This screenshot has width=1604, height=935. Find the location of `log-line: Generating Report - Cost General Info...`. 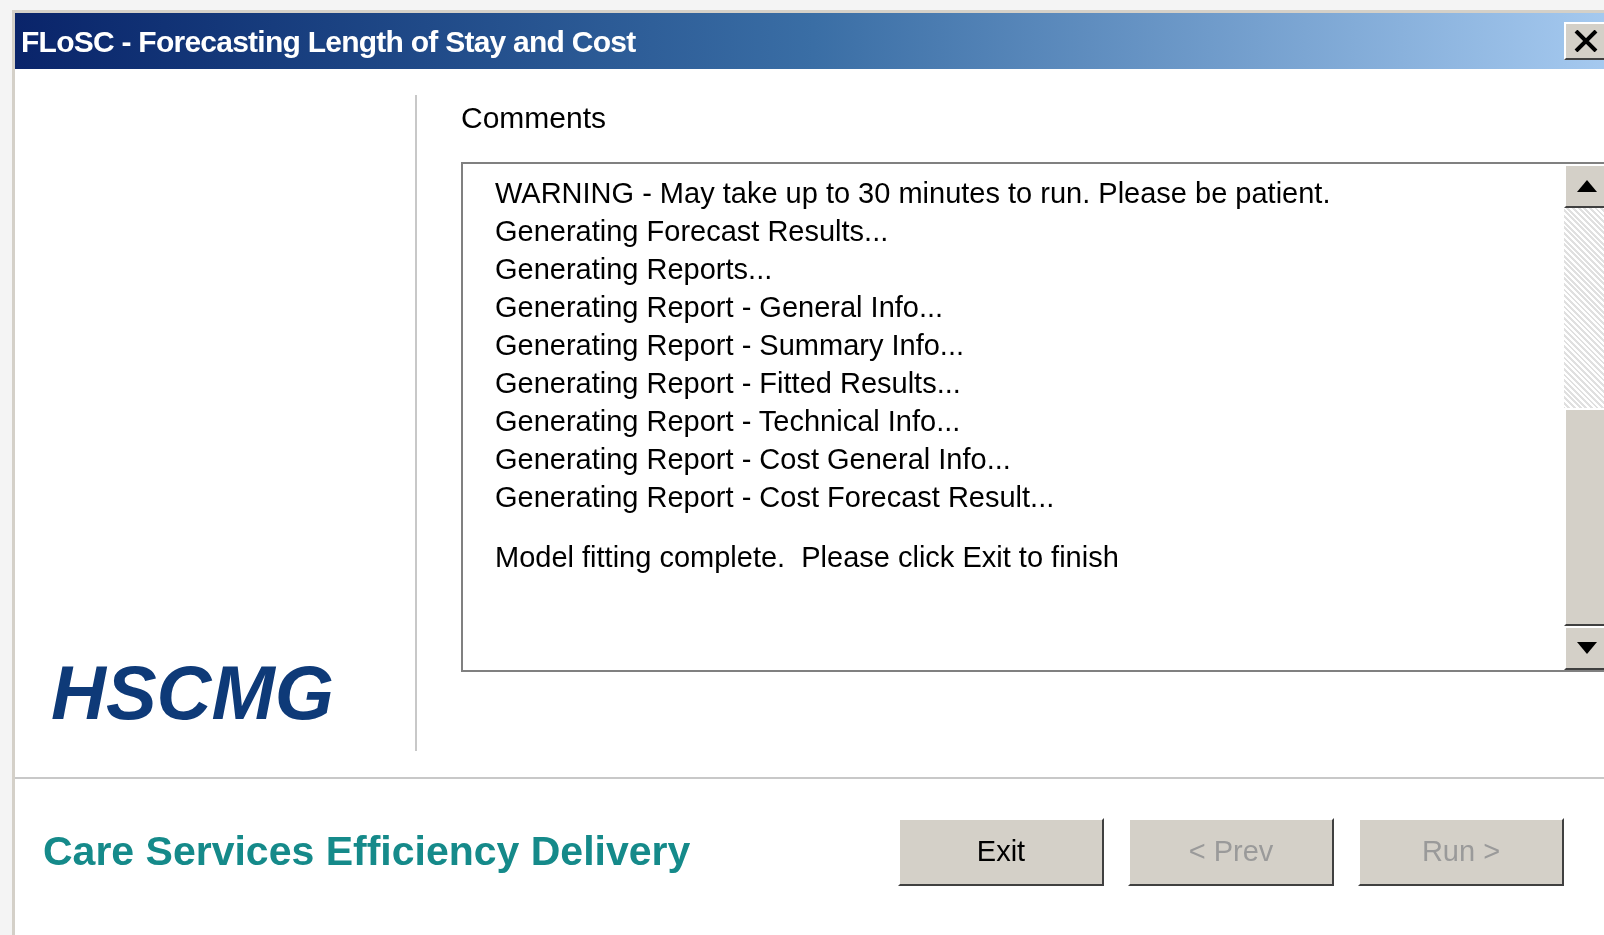

log-line: Generating Report - Cost General Info... is located at coordinates (753, 459).